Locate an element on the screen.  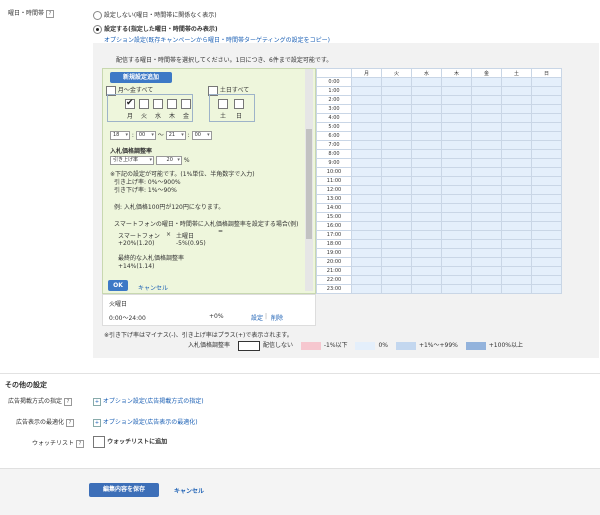
bid-value-input: 20 is located at coordinates (168, 160).